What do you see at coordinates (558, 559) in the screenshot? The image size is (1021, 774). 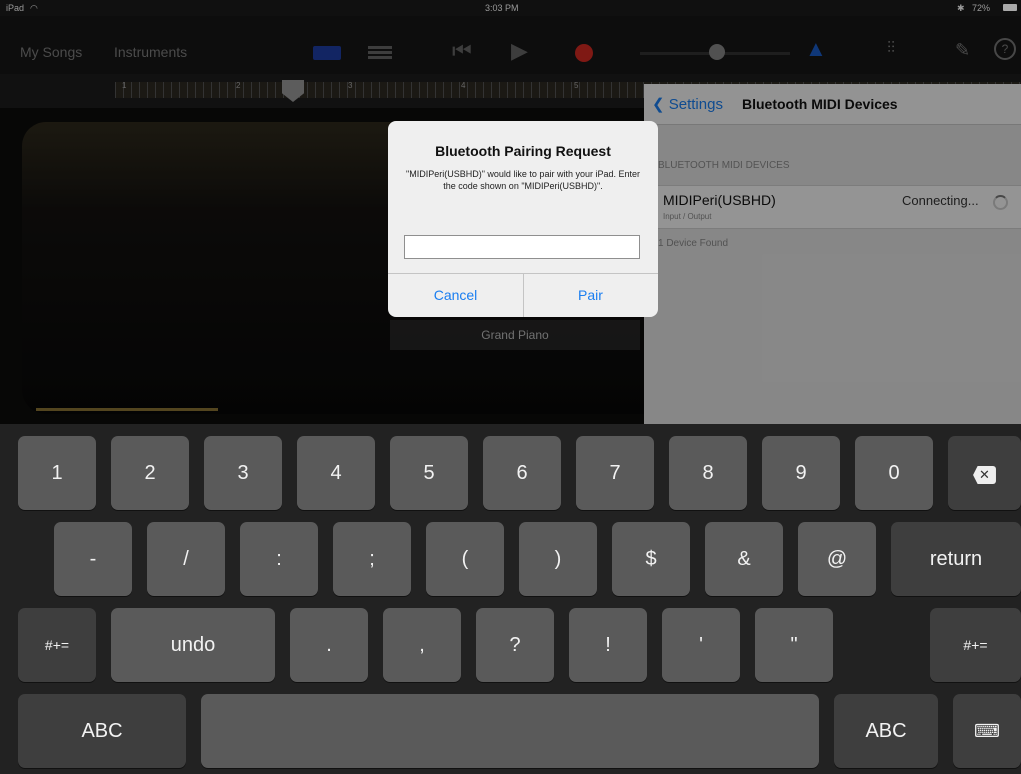 I see `key-close-paren: )` at bounding box center [558, 559].